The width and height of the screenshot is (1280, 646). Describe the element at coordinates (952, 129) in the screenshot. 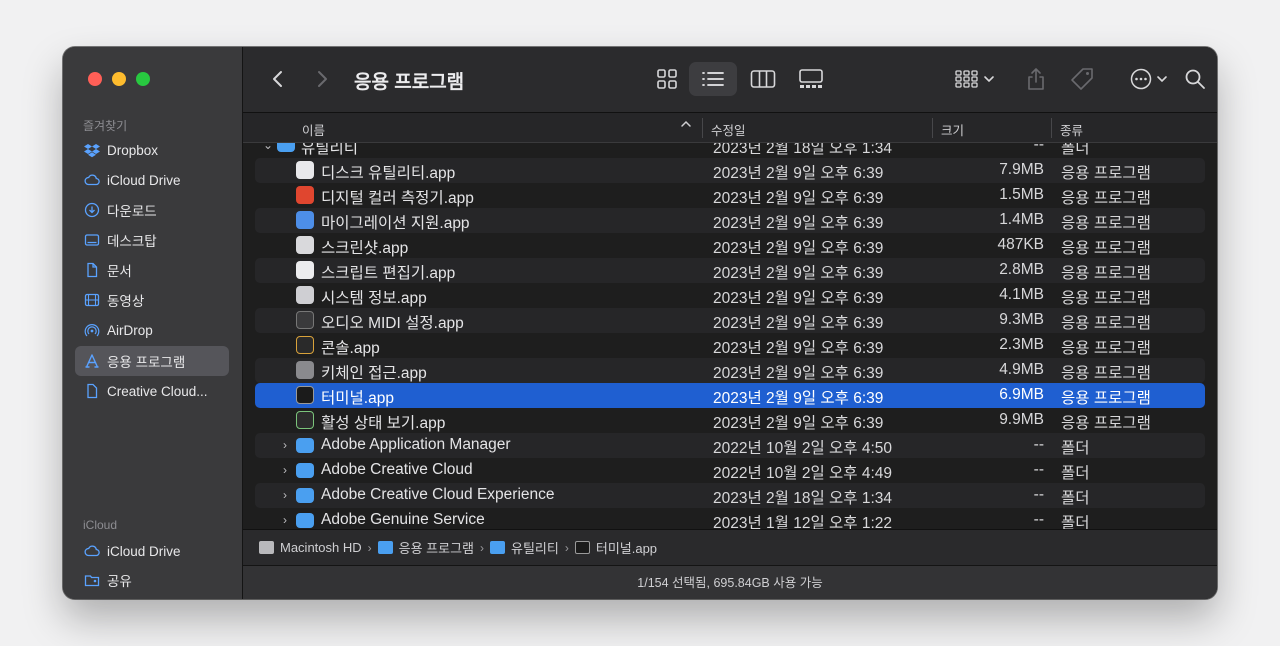

I see `column-size: 크기` at that location.